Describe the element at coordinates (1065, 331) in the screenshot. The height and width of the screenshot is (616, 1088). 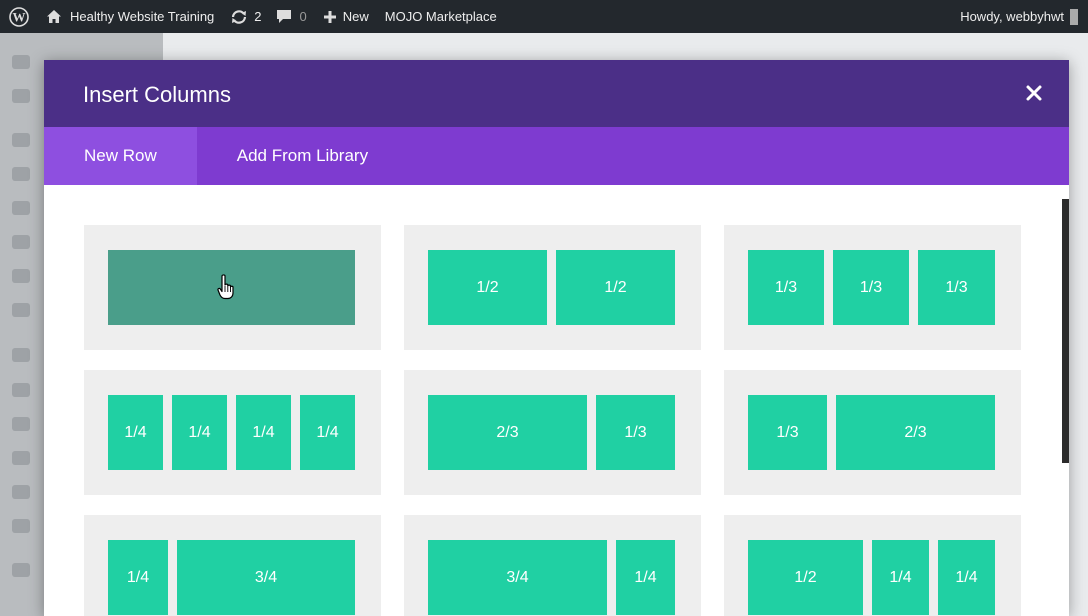
I see `scrollbar` at that location.